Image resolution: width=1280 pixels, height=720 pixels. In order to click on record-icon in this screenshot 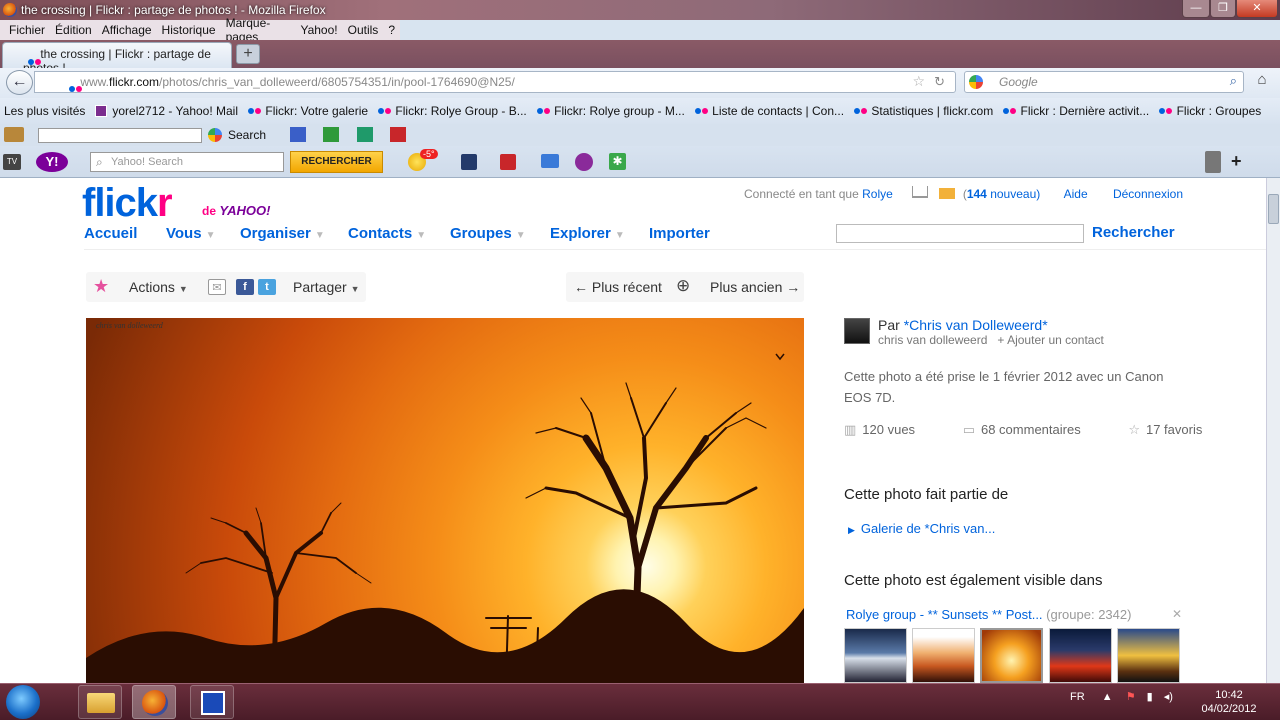, I will do `click(508, 162)`.